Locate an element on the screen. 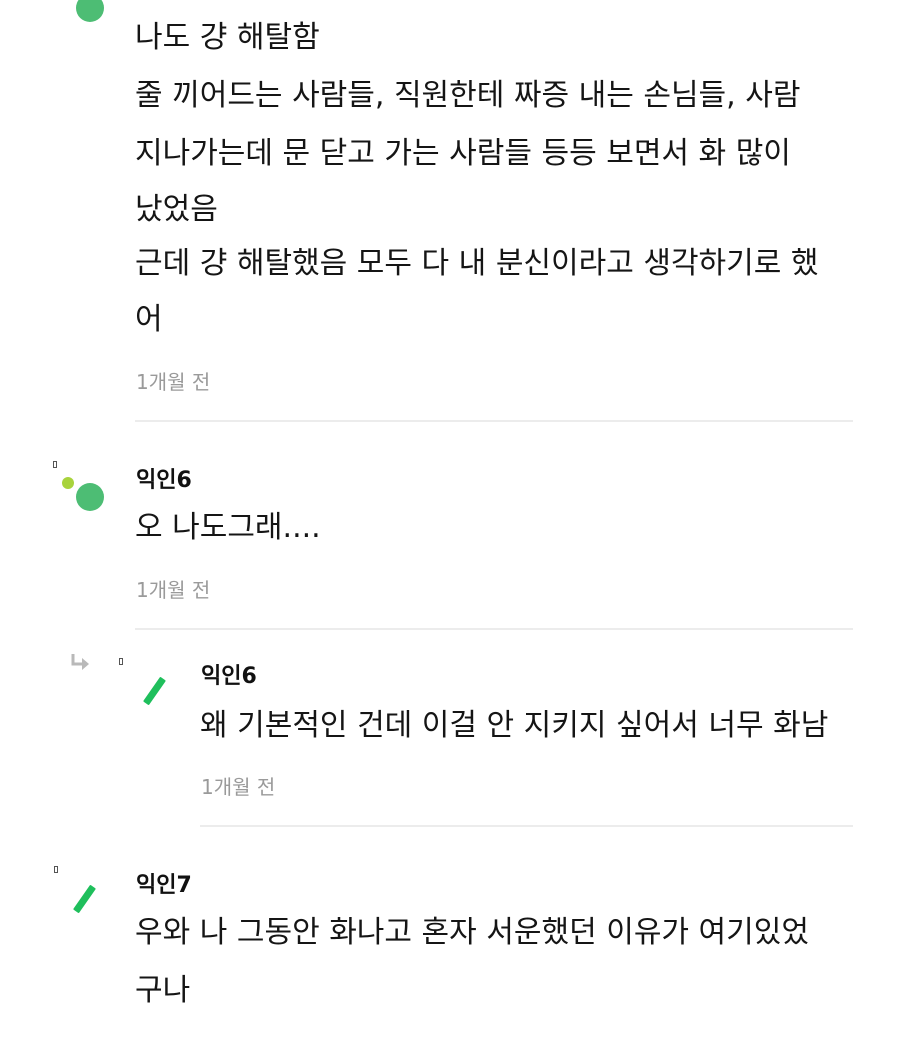 This screenshot has width=900, height=1038. avatar-small-dot-icon is located at coordinates (68, 483).